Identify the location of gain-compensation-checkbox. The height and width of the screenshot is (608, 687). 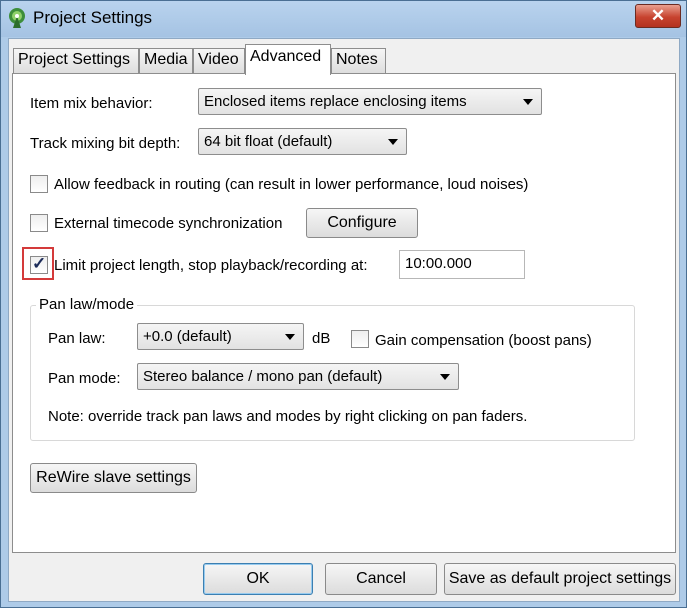
(360, 339).